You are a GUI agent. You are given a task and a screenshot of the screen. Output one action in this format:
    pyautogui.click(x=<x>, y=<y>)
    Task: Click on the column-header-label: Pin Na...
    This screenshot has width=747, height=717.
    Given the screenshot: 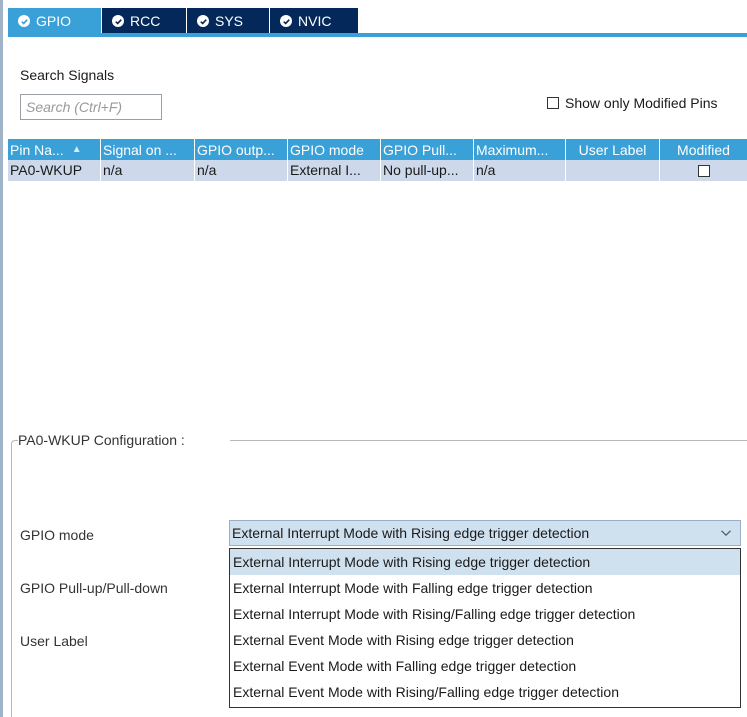 What is the action you would take?
    pyautogui.click(x=37, y=149)
    